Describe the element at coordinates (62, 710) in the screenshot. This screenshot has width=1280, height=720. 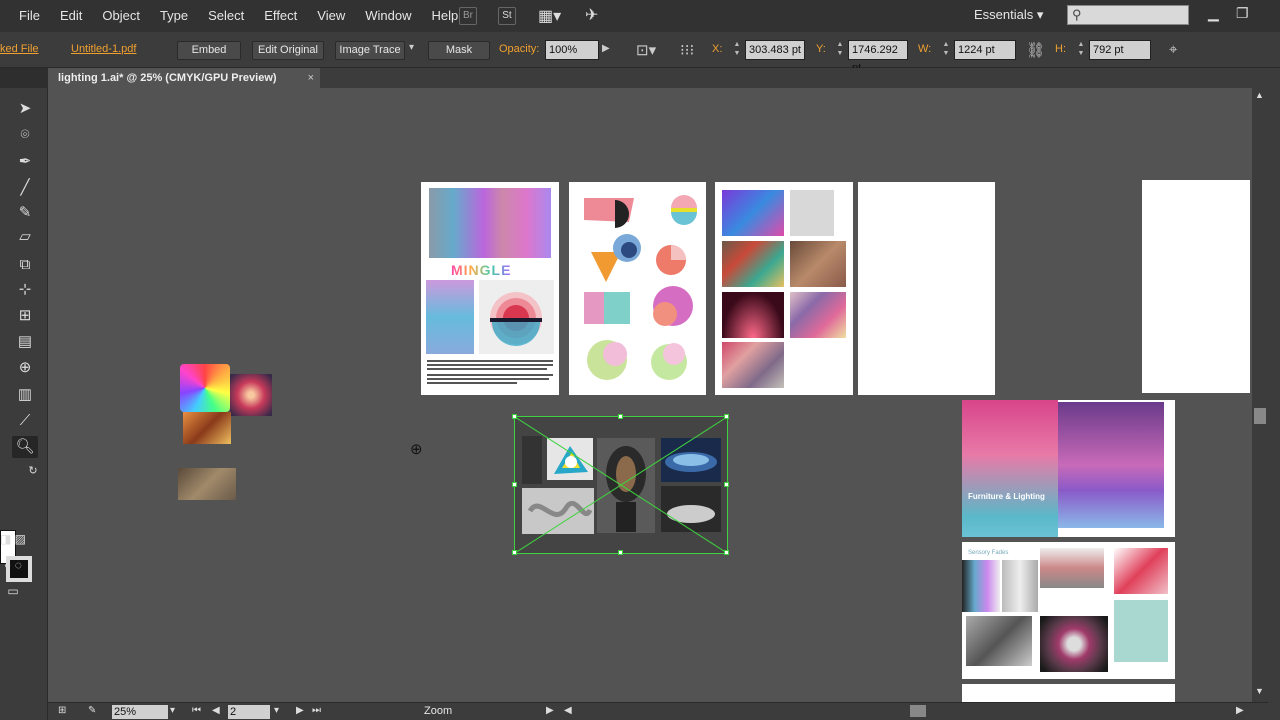
I see `artboard-nav-icon: ⊞` at that location.